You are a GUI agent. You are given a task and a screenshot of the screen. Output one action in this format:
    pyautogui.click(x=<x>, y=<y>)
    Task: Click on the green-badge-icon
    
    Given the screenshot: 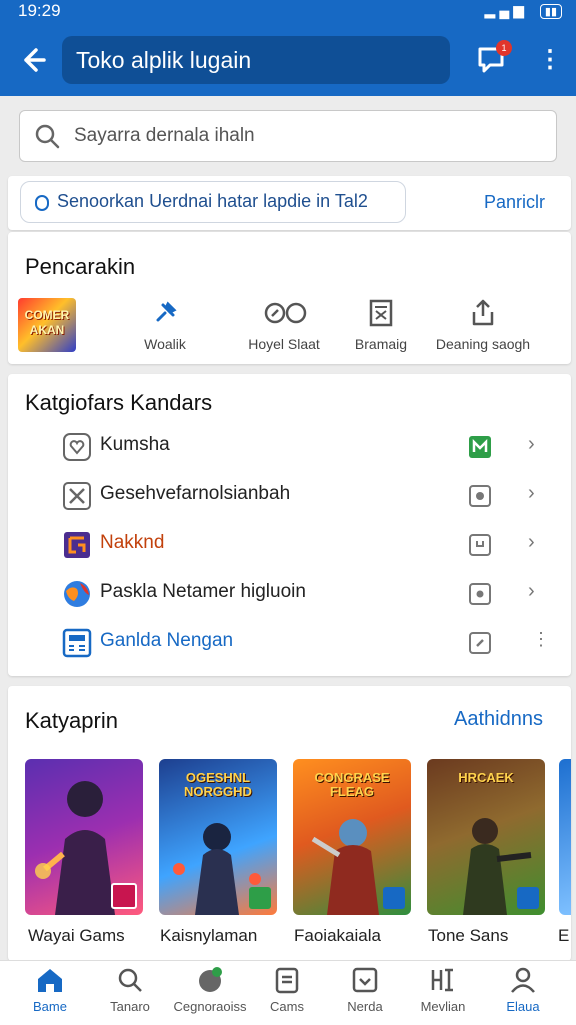 What is the action you would take?
    pyautogui.click(x=480, y=447)
    